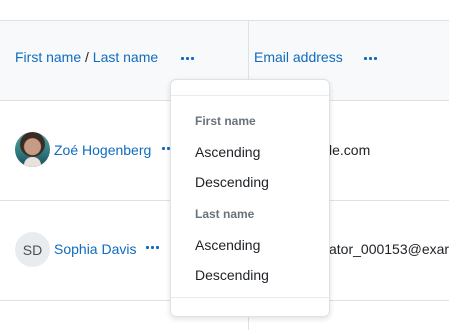  Describe the element at coordinates (48, 57) in the screenshot. I see `sort-first-name-link: First name` at that location.